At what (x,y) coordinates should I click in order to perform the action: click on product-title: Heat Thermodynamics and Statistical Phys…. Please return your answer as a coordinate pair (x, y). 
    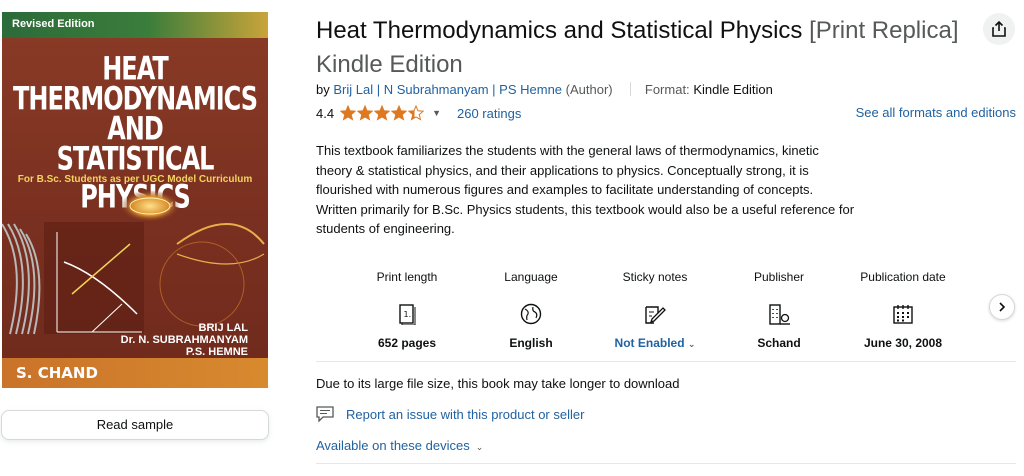
    Looking at the image, I should click on (646, 48).